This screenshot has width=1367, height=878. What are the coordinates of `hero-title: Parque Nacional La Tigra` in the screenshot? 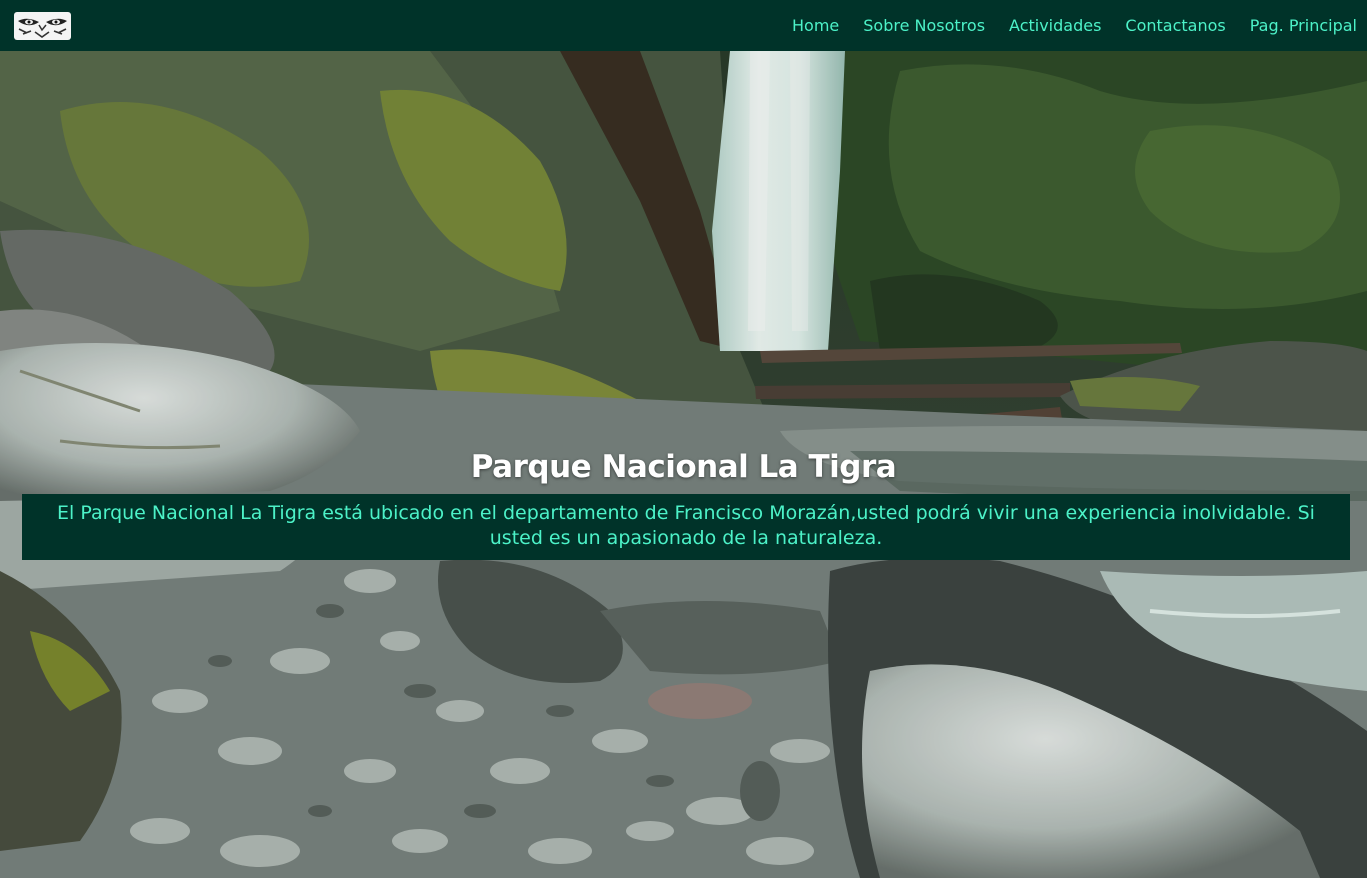 It's located at (683, 467).